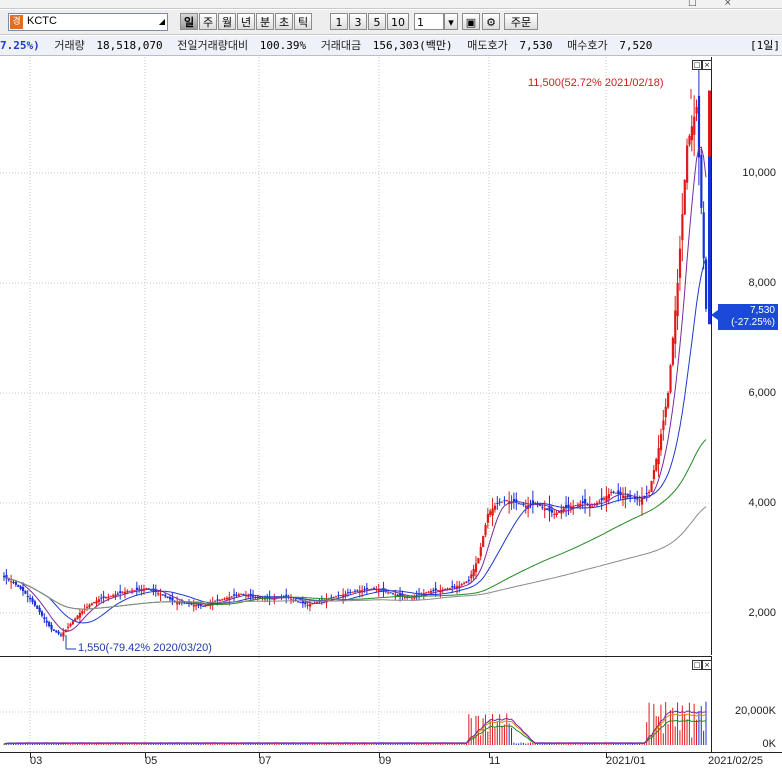 The width and height of the screenshot is (782, 774). What do you see at coordinates (692, 4) in the screenshot?
I see `window-control-icon: □` at bounding box center [692, 4].